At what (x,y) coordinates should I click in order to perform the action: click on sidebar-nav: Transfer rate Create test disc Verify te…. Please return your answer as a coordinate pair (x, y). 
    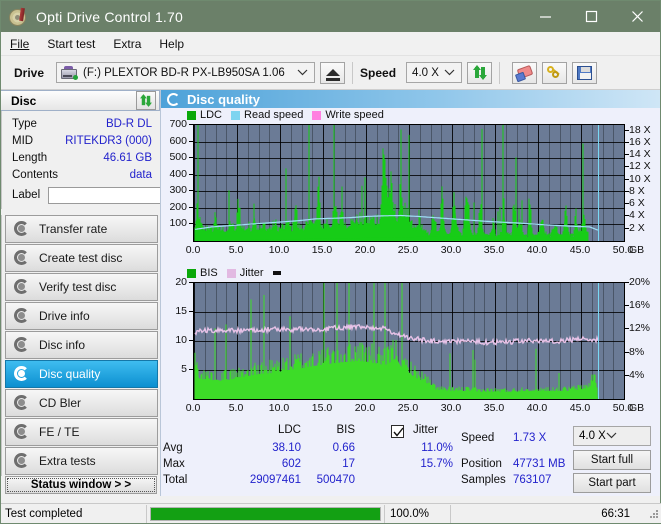
    Looking at the image, I should click on (80, 346).